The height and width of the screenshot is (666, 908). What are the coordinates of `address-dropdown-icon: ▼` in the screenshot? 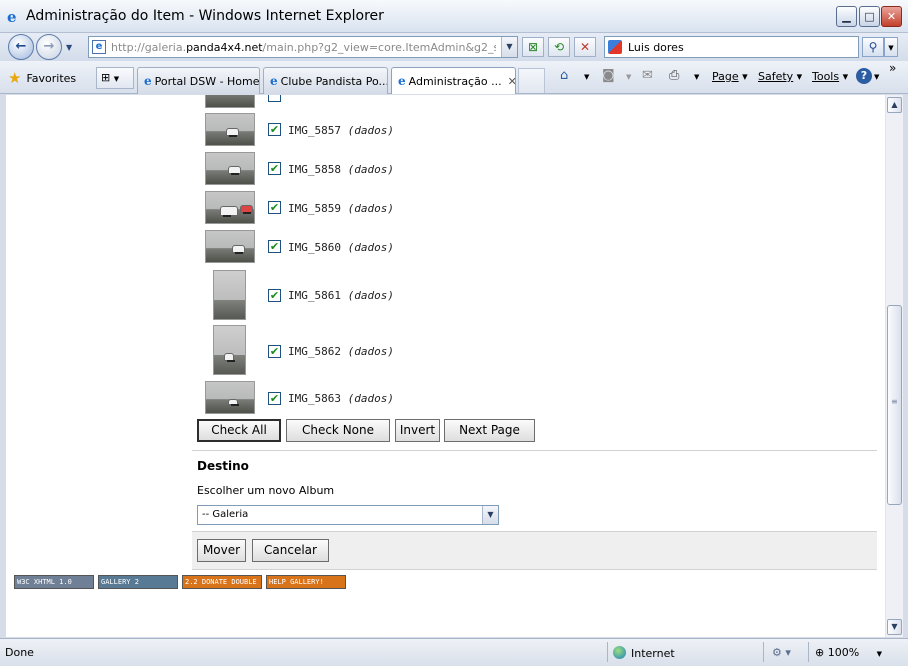 It's located at (509, 47).